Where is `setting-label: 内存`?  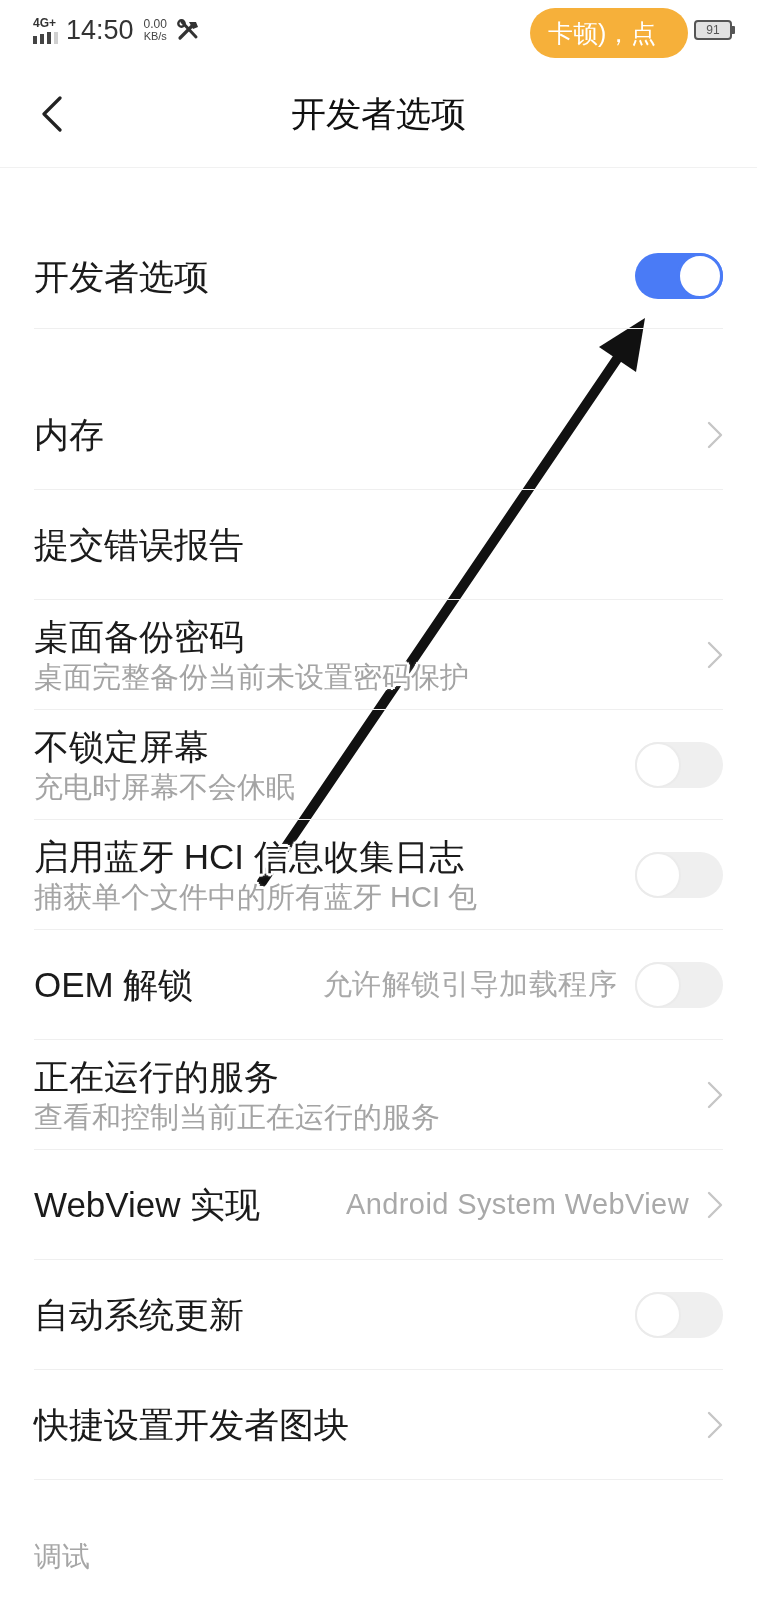 setting-label: 内存 is located at coordinates (69, 434).